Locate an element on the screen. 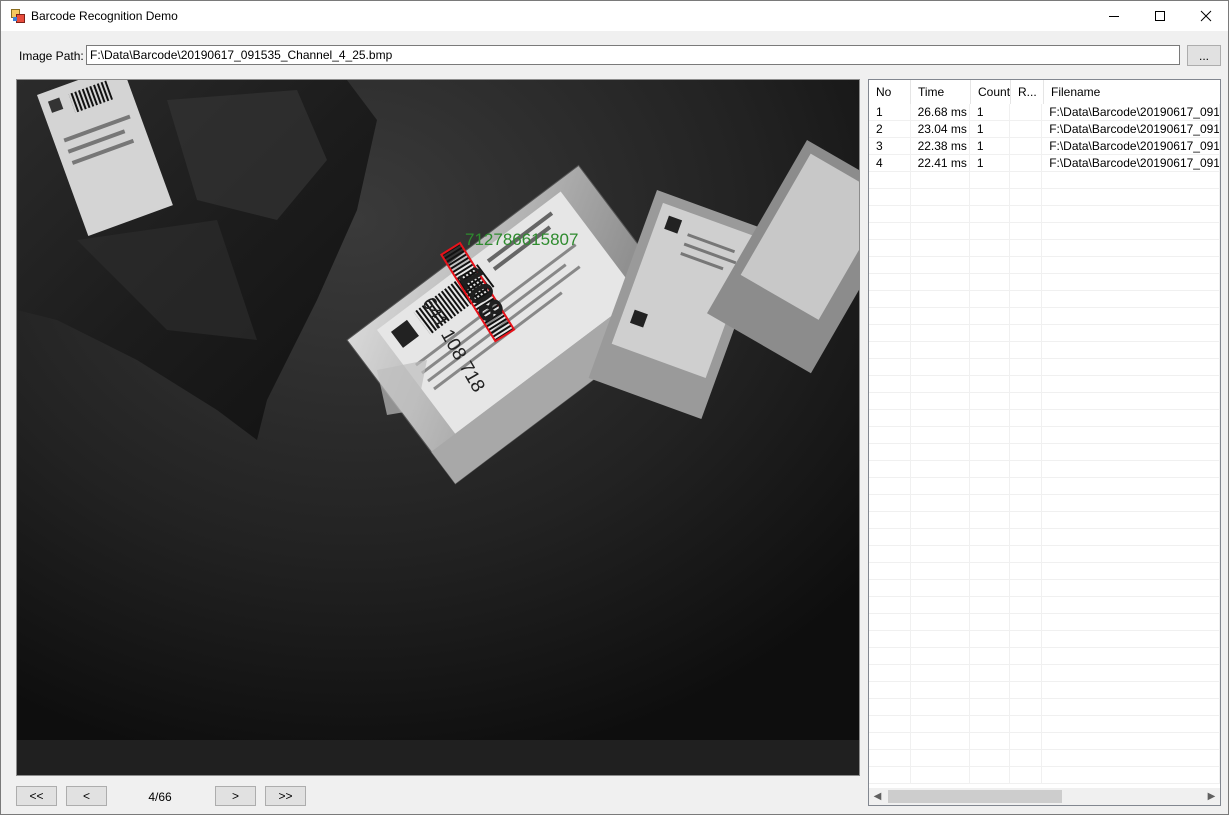 Image resolution: width=1229 pixels, height=815 pixels. cell-no: 4 is located at coordinates (890, 163).